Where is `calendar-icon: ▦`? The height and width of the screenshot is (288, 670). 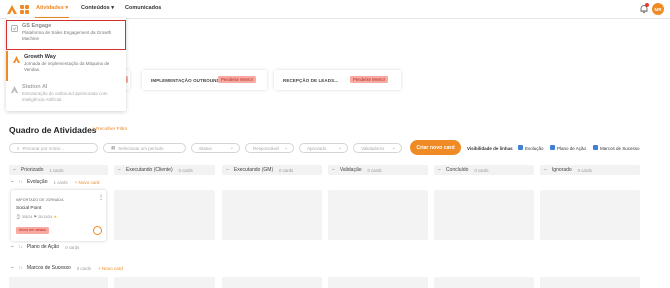
calendar-icon: ▦ is located at coordinates (113, 147).